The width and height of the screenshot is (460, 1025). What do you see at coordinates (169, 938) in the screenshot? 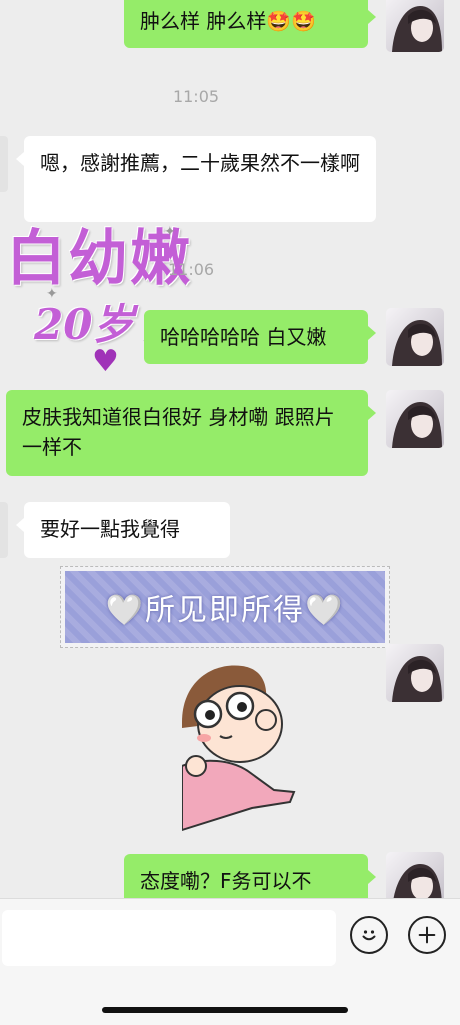
I see `message-input` at bounding box center [169, 938].